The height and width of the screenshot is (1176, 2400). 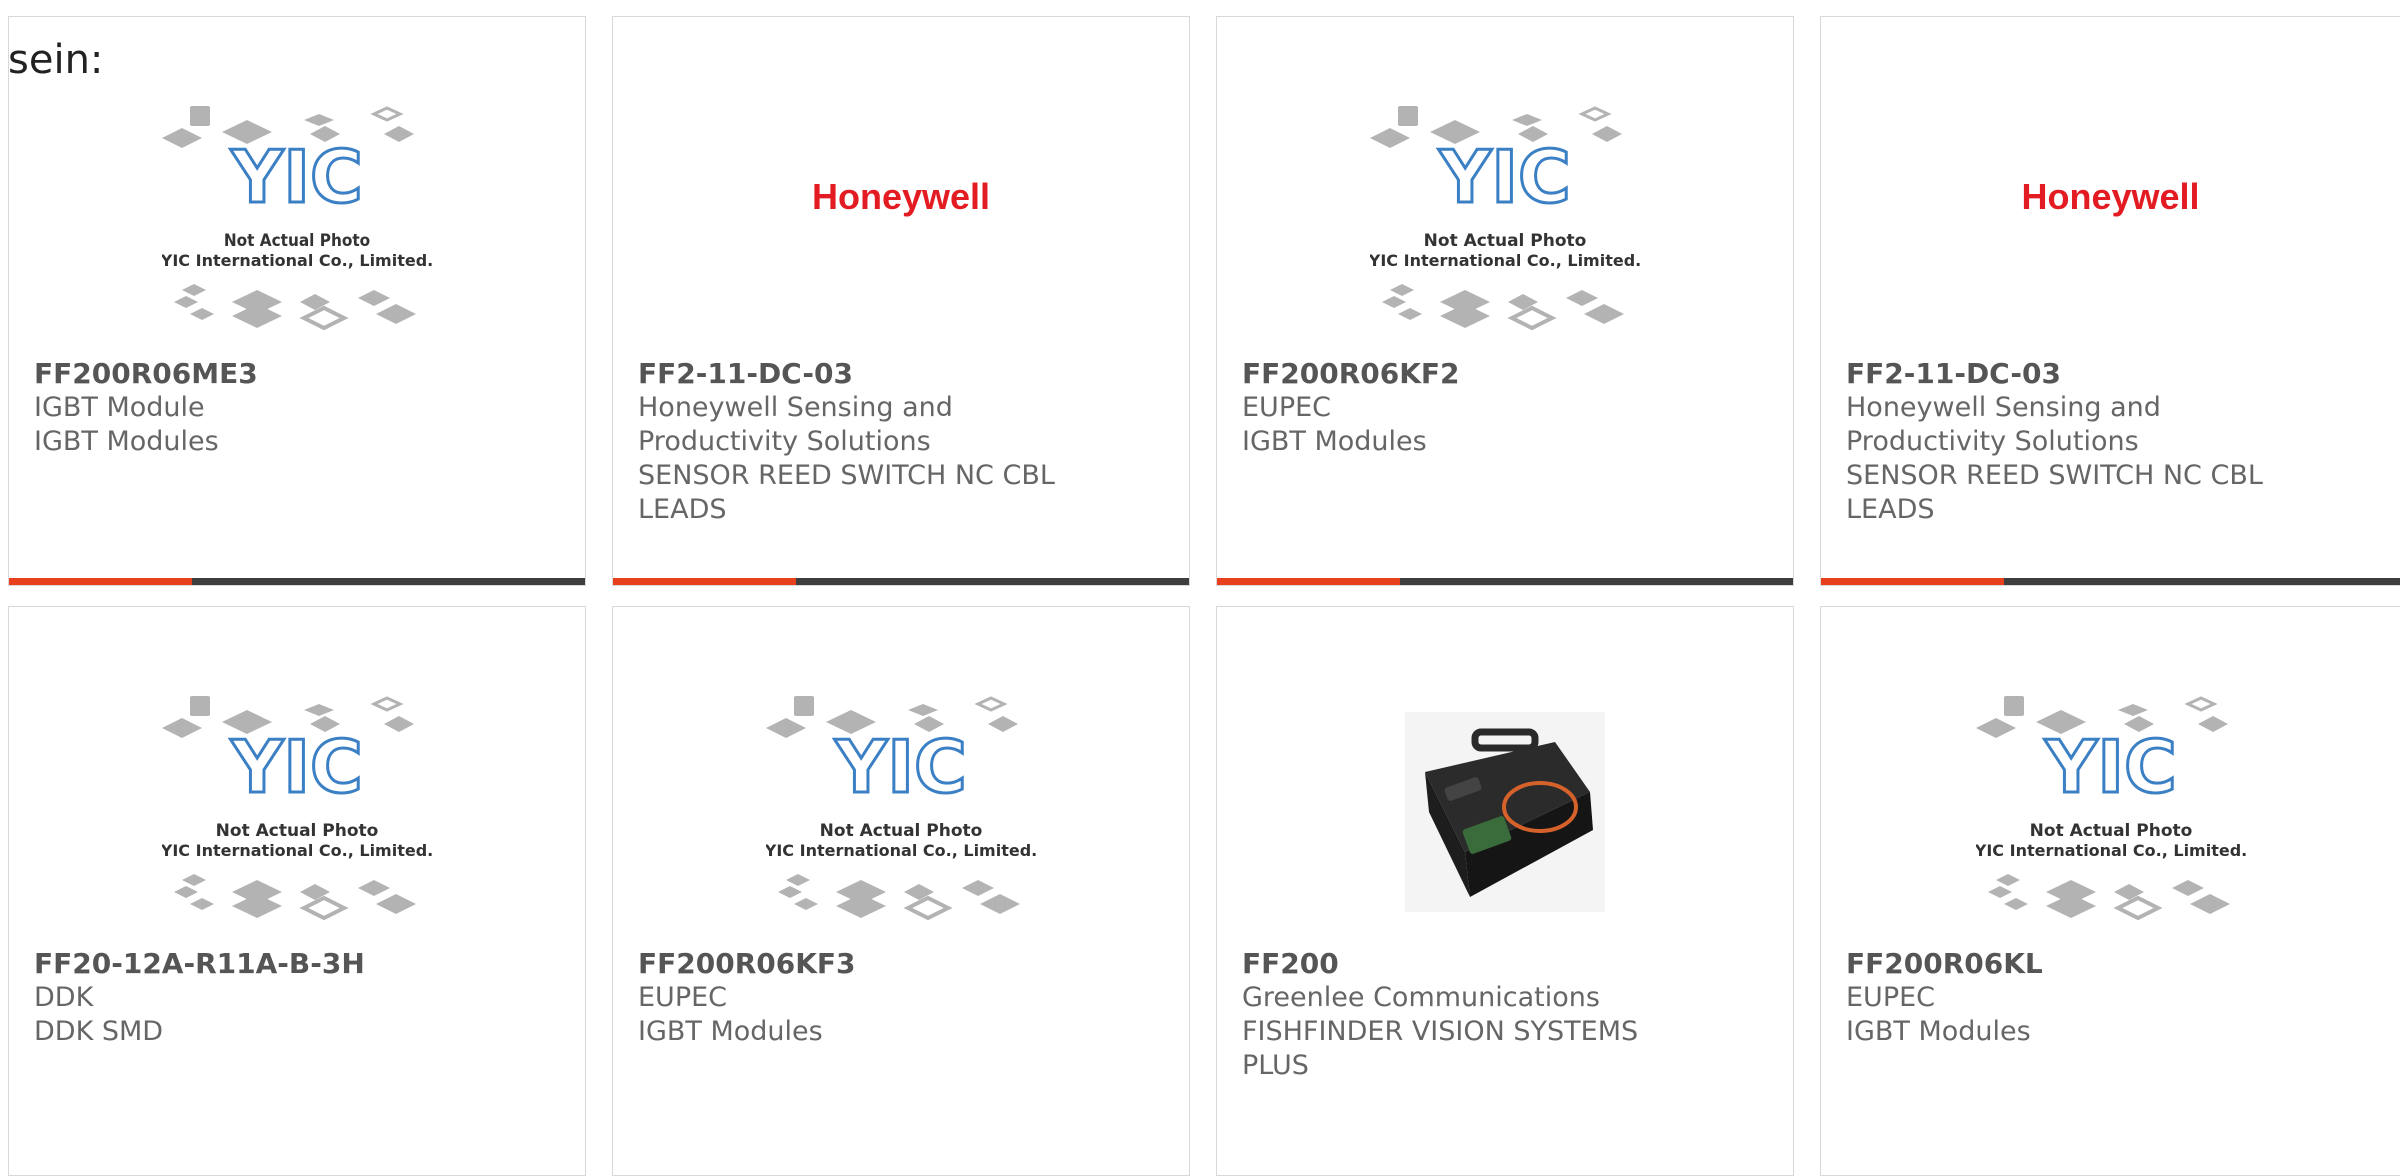 What do you see at coordinates (1440, 1031) in the screenshot?
I see `product-line: FISHFINDER VISION SYSTEMS` at bounding box center [1440, 1031].